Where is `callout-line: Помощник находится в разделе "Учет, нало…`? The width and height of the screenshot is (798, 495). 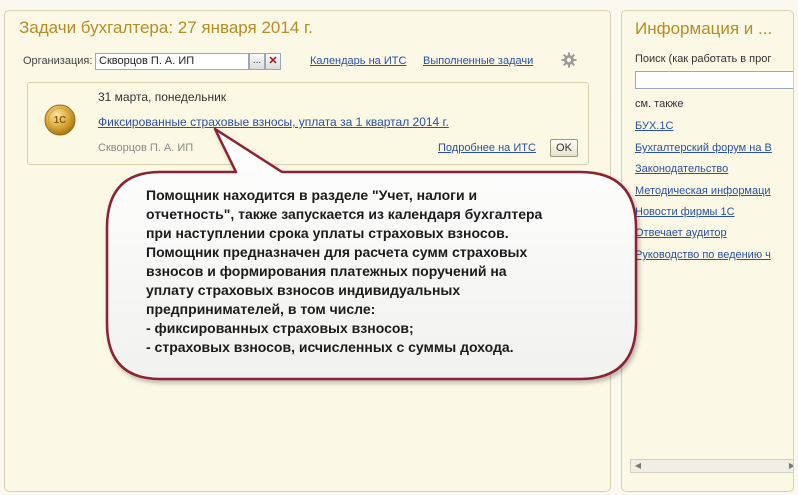 callout-line: Помощник находится в разделе "Учет, нало… is located at coordinates (312, 195).